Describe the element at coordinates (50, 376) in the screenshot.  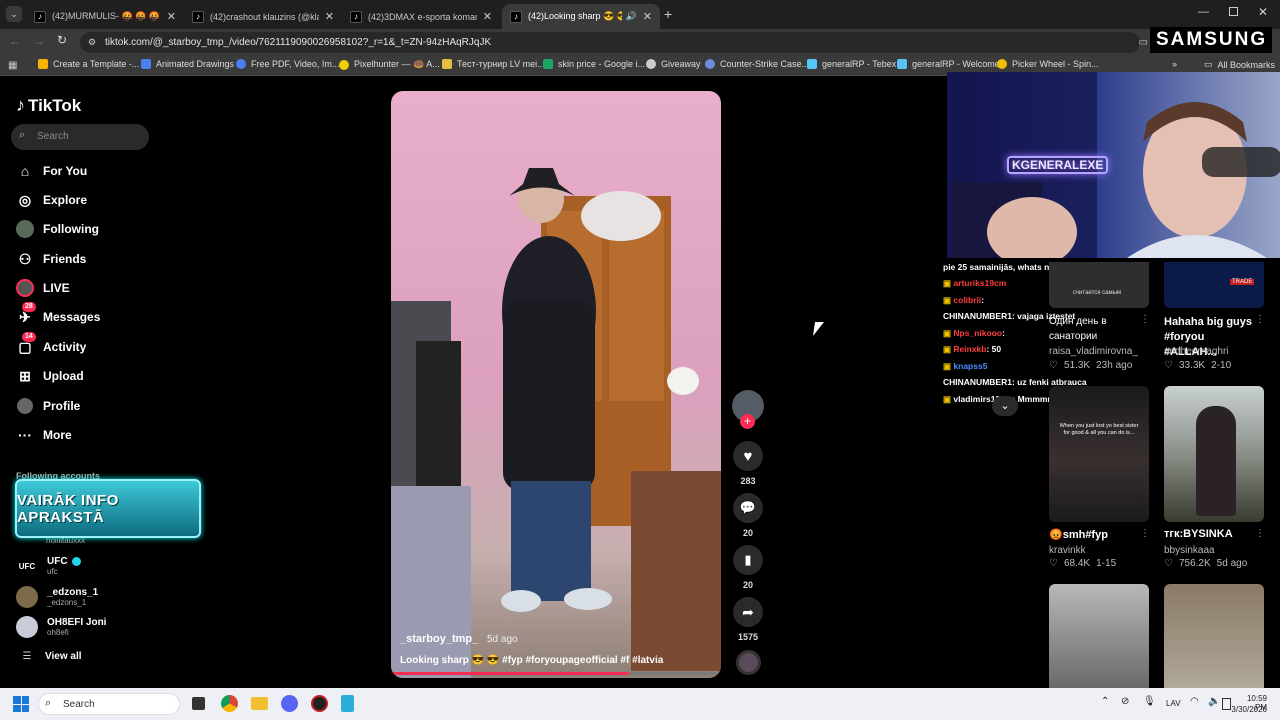
I see `nav-upload: ⊞ Upload` at that location.